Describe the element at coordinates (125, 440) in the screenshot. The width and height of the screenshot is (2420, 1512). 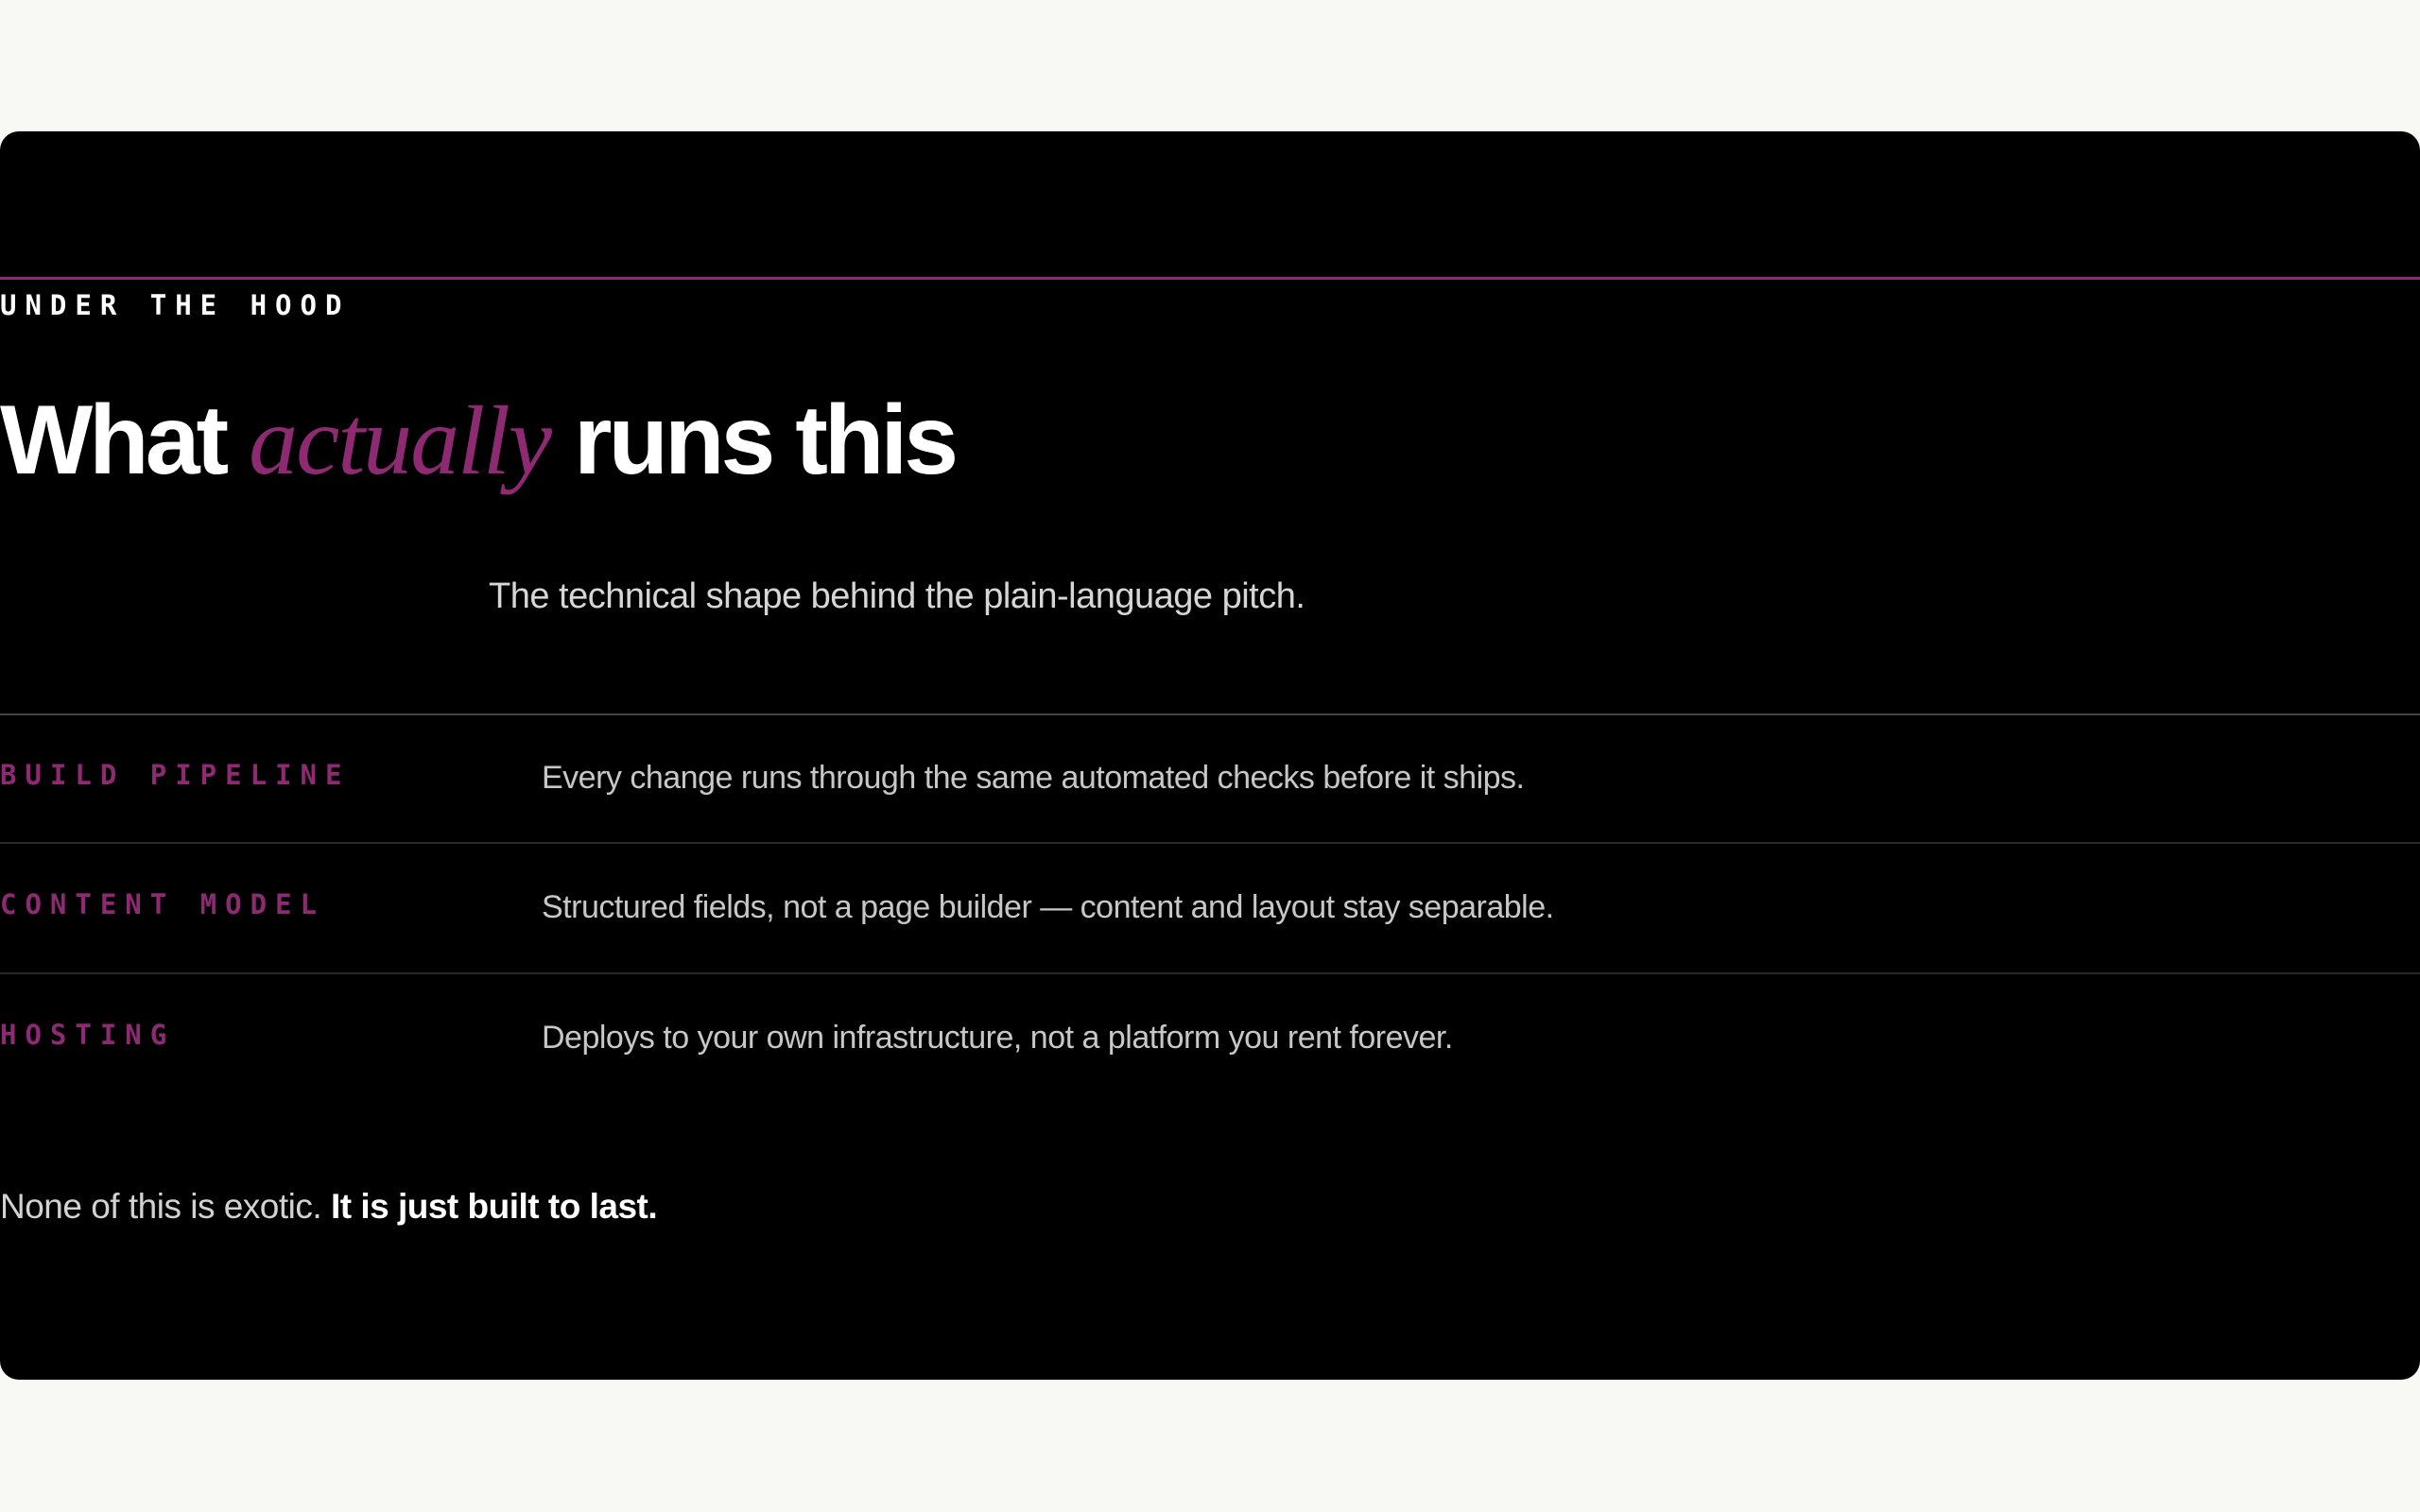
I see `headline-lead: What` at that location.